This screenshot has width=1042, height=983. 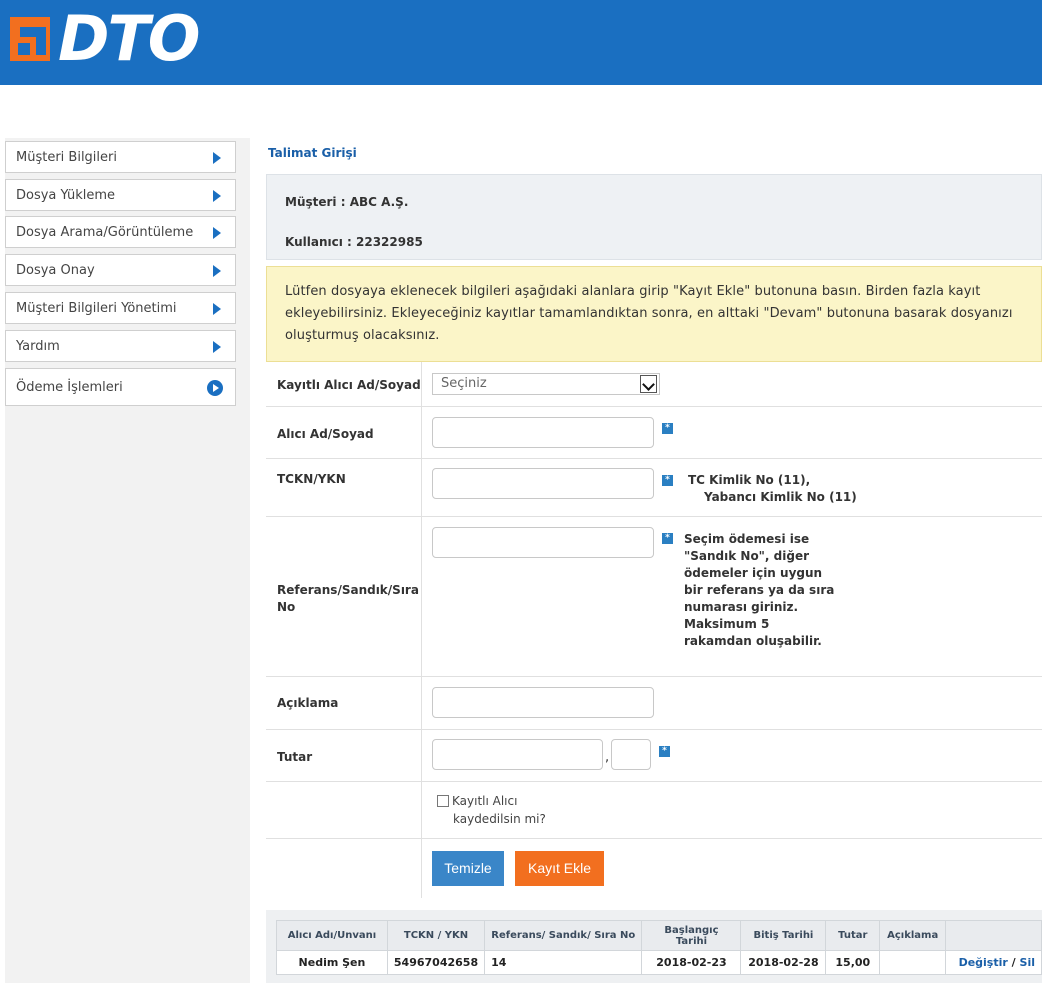 I want to click on reference-hint-line: bir referans ya da sıra, so click(x=759, y=590).